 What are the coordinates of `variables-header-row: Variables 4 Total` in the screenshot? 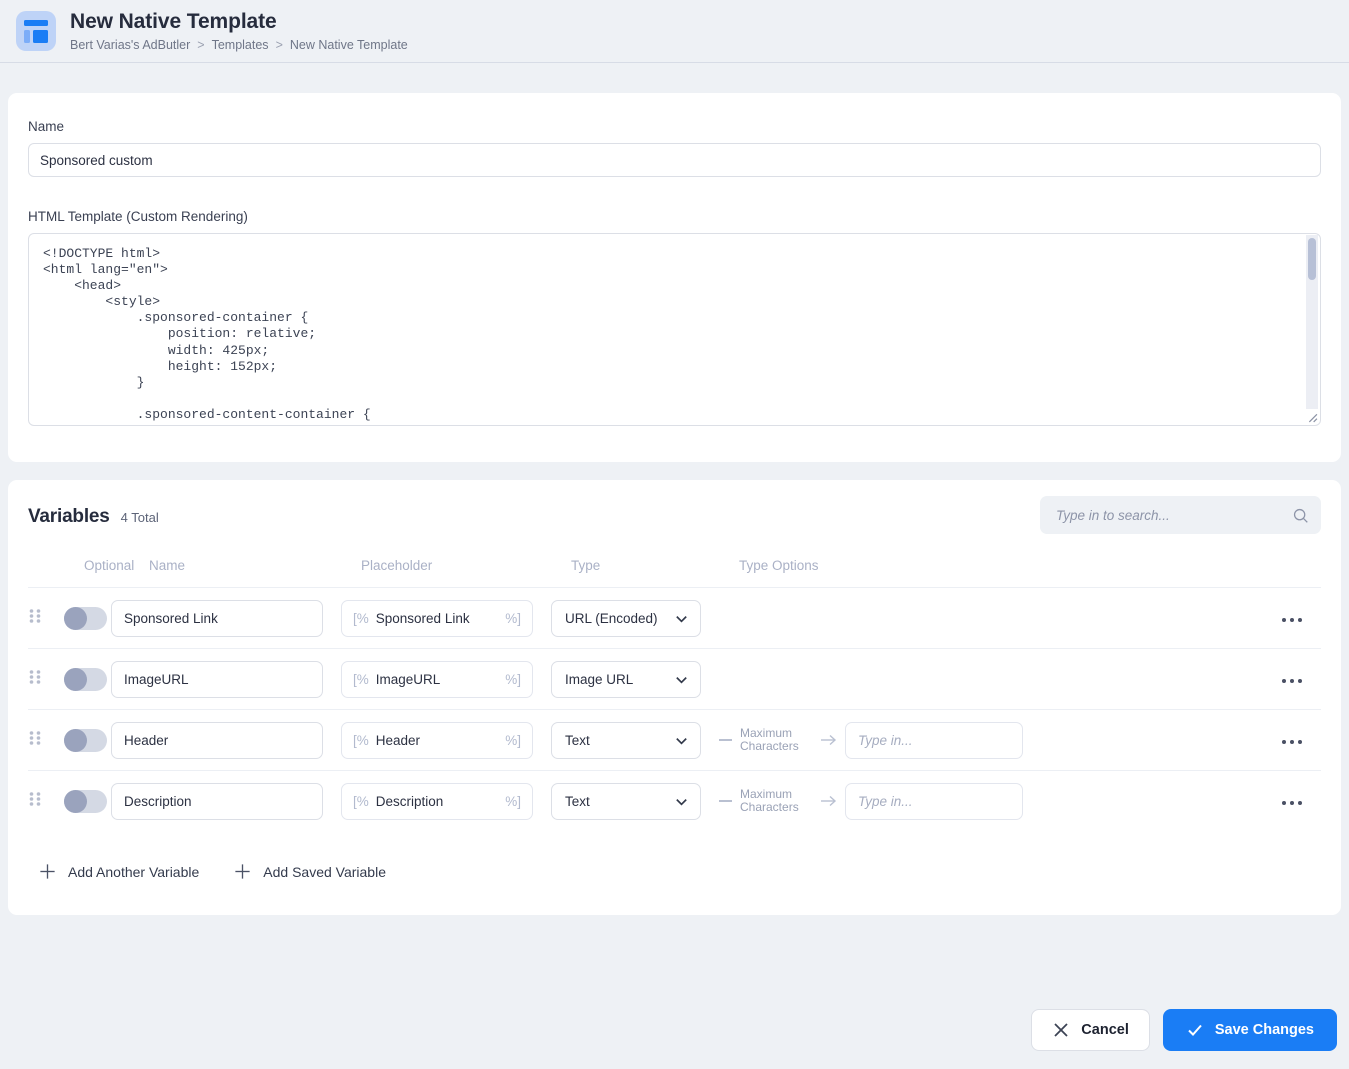 It's located at (674, 515).